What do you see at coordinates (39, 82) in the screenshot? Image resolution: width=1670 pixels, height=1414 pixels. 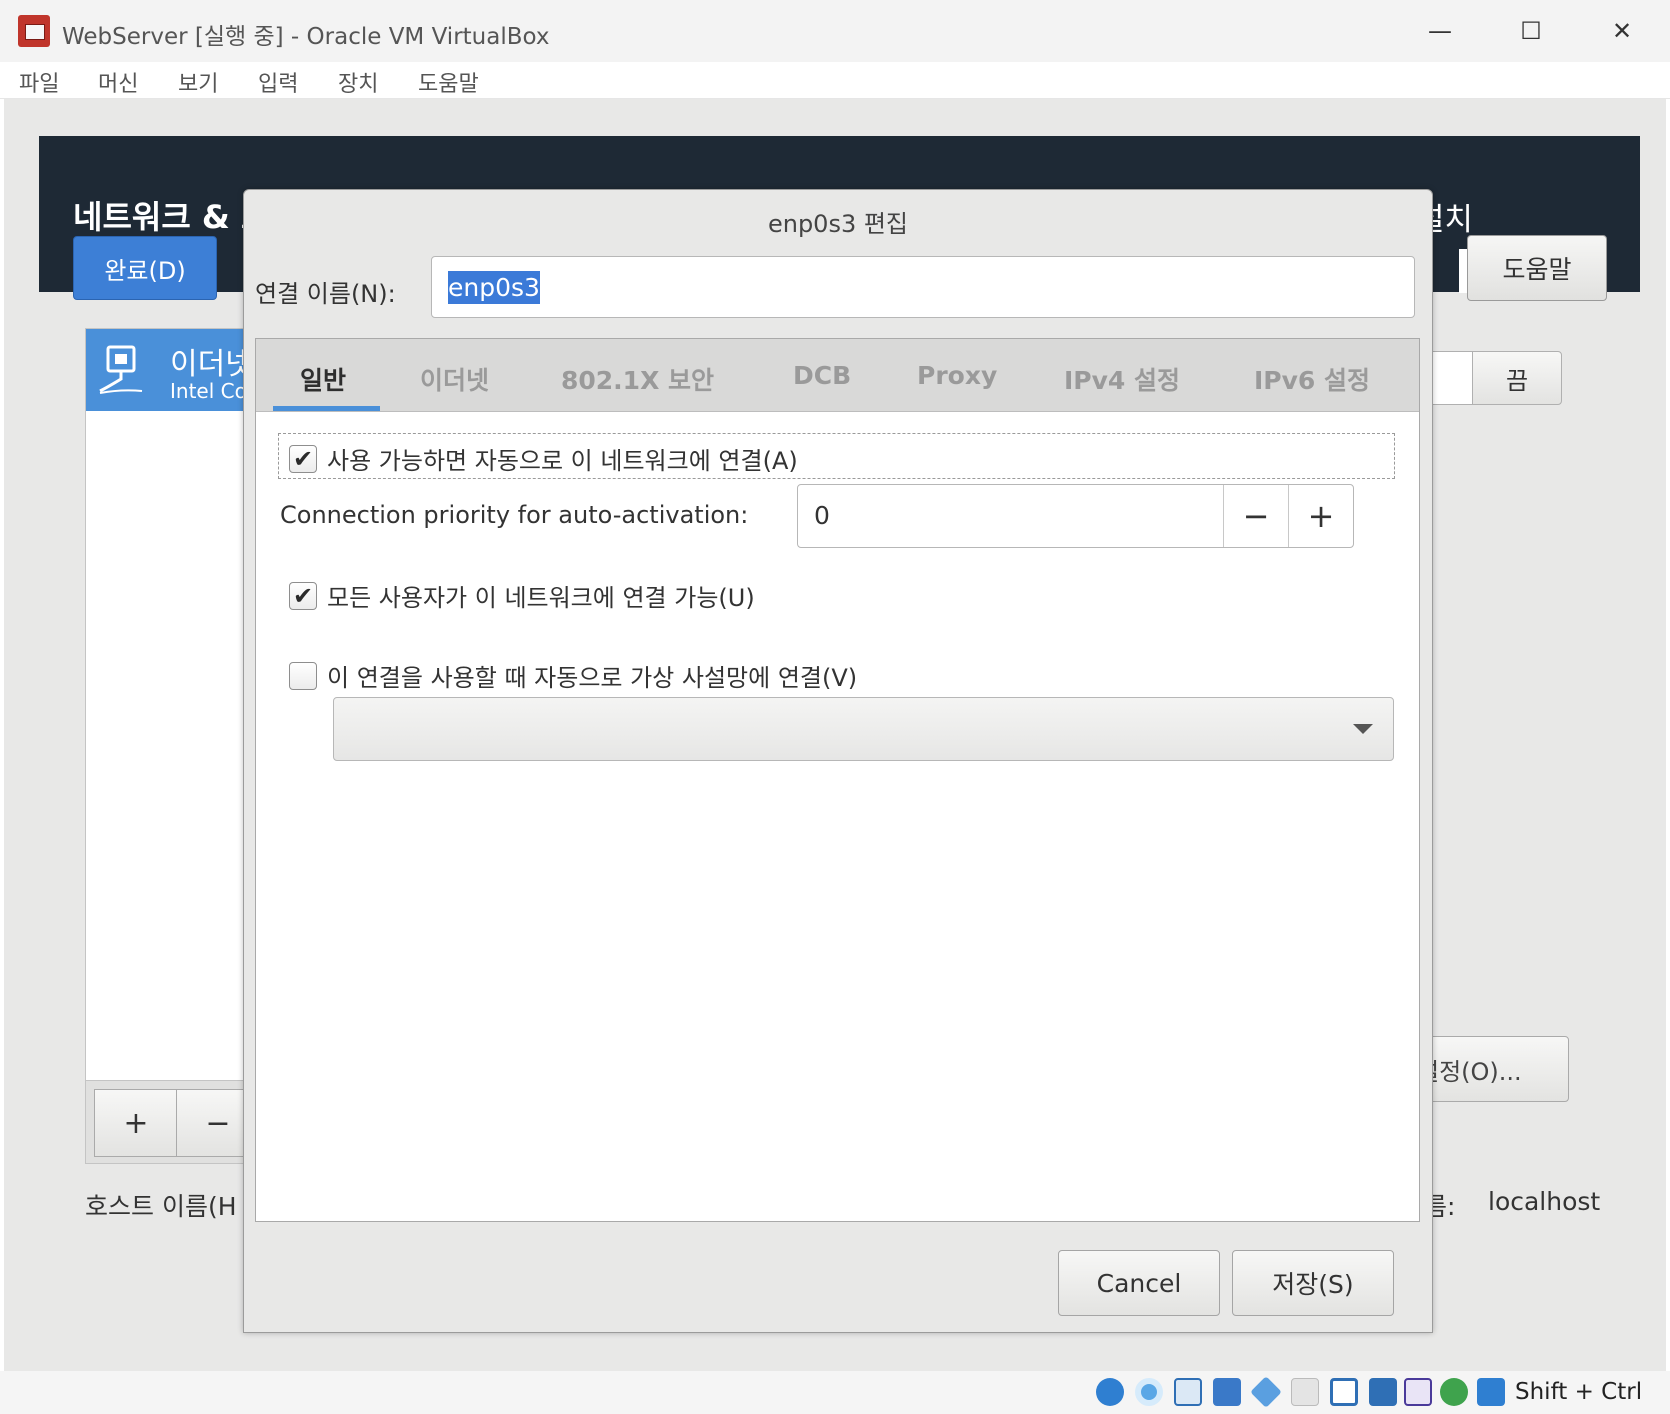 I see `menu-file: 파일` at bounding box center [39, 82].